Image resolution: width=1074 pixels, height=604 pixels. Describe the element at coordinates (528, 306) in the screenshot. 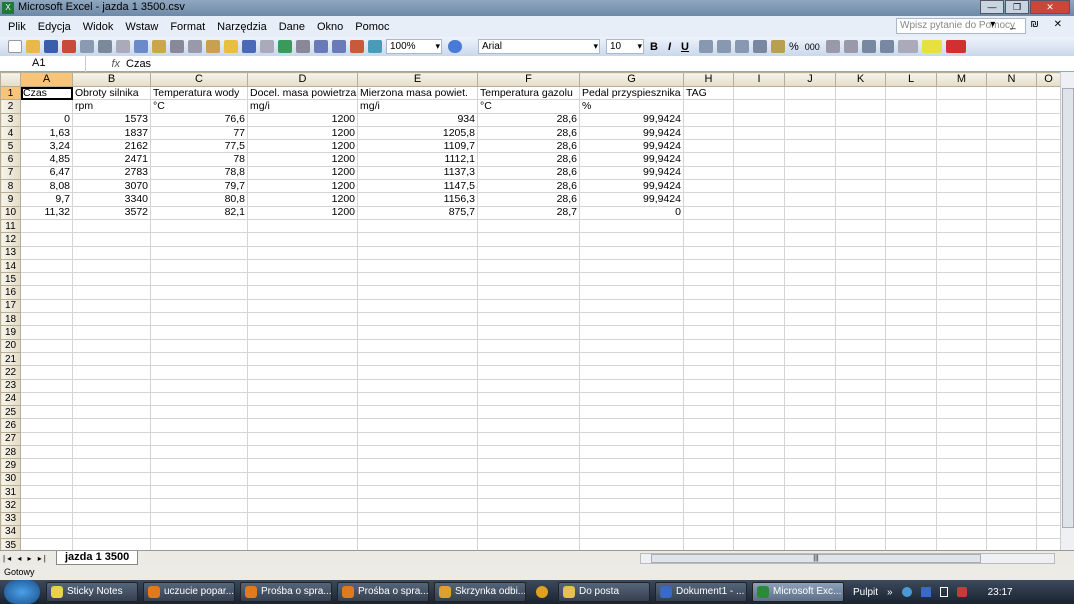

I see `cell-f17` at that location.